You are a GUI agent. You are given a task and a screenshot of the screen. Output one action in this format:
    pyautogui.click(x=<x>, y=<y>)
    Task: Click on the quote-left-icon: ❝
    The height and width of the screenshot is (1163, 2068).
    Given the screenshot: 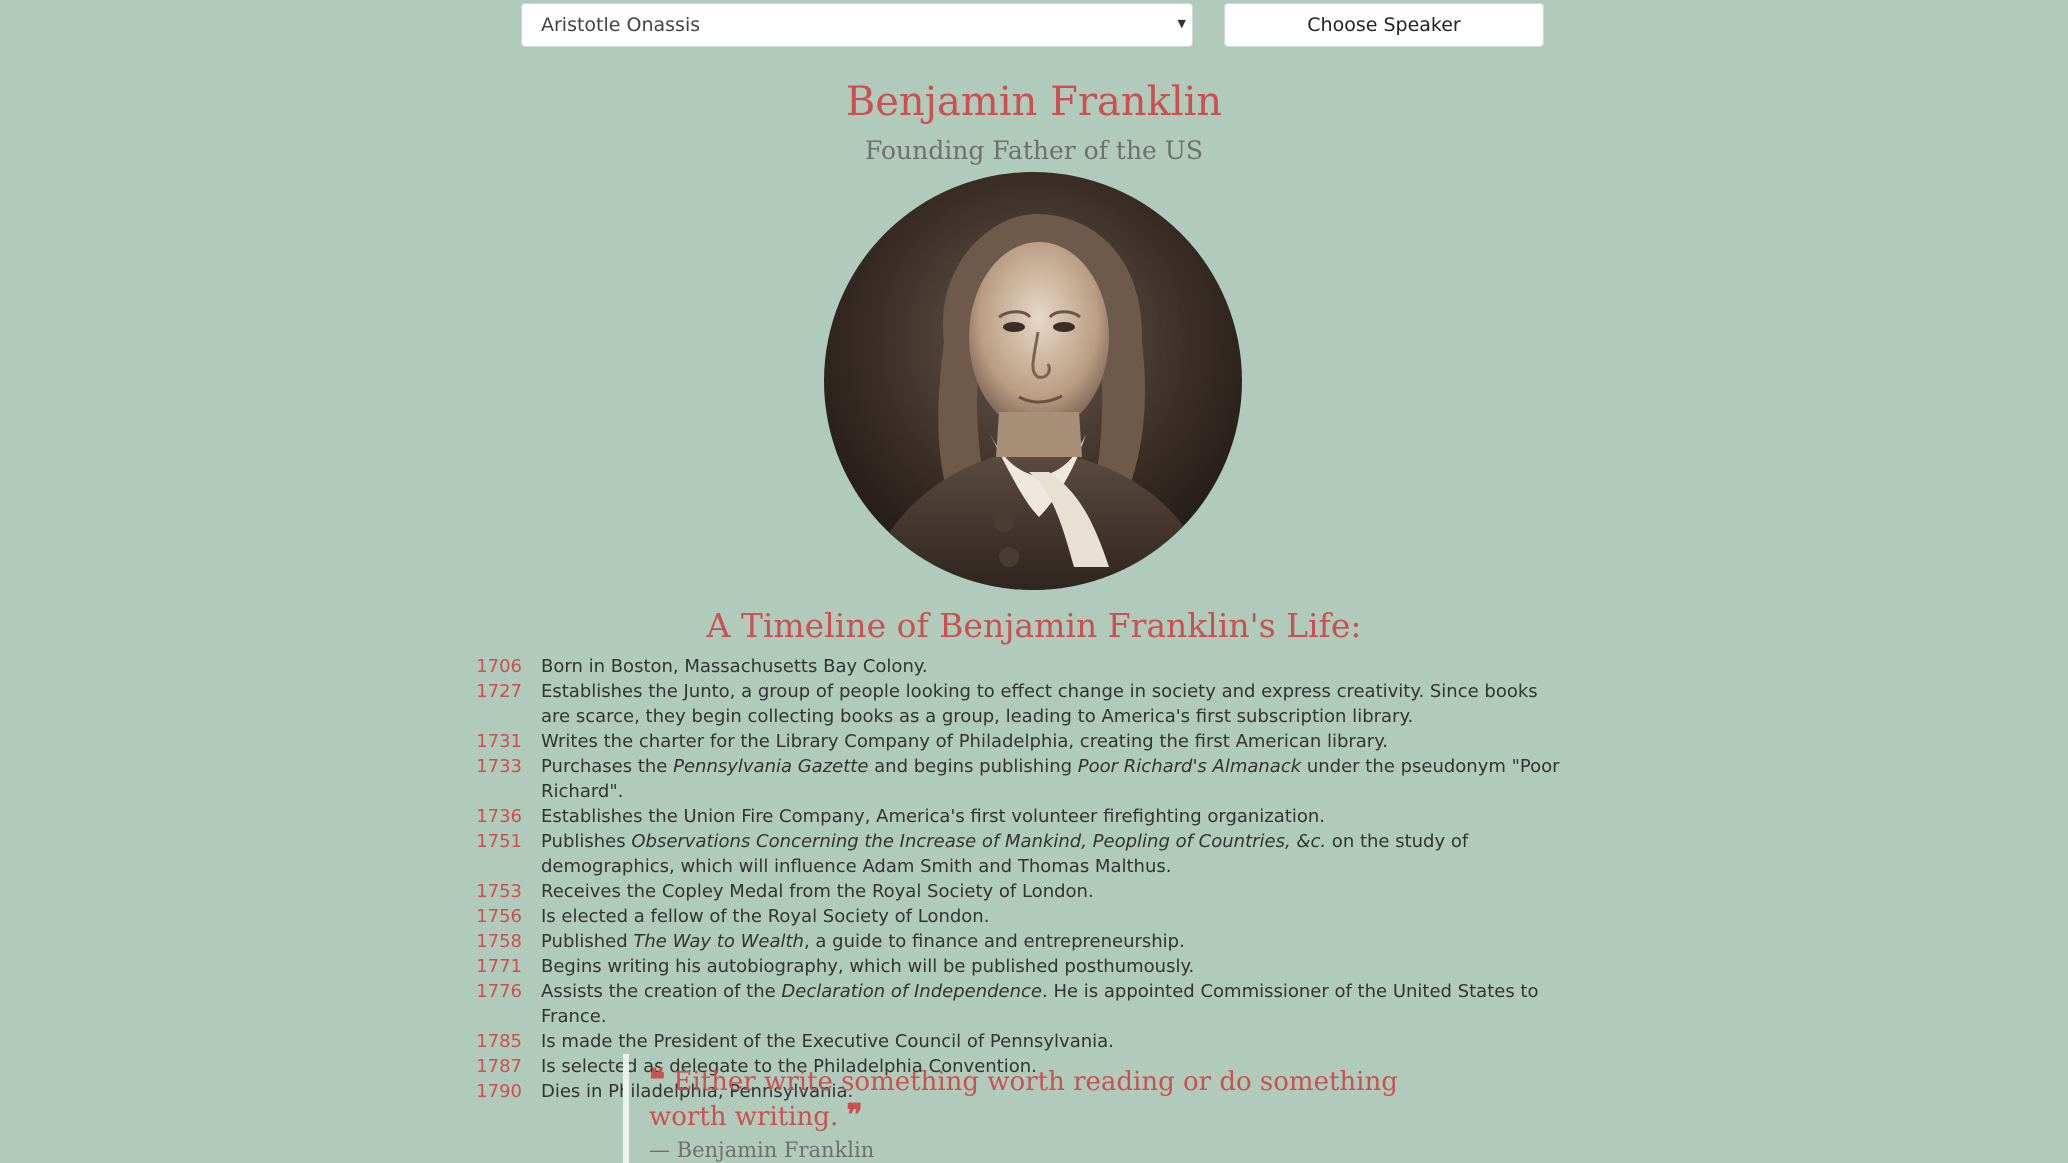 What is the action you would take?
    pyautogui.click(x=657, y=1080)
    